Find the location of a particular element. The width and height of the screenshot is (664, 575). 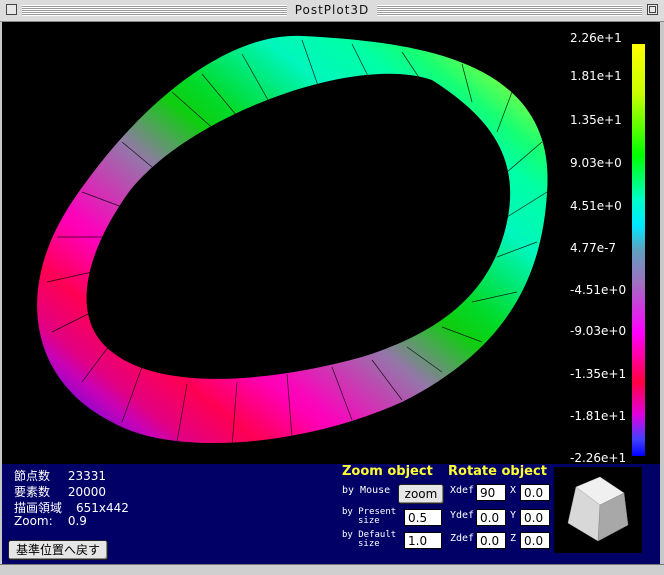

info-zoom-label: Zoom: is located at coordinates (33, 521).